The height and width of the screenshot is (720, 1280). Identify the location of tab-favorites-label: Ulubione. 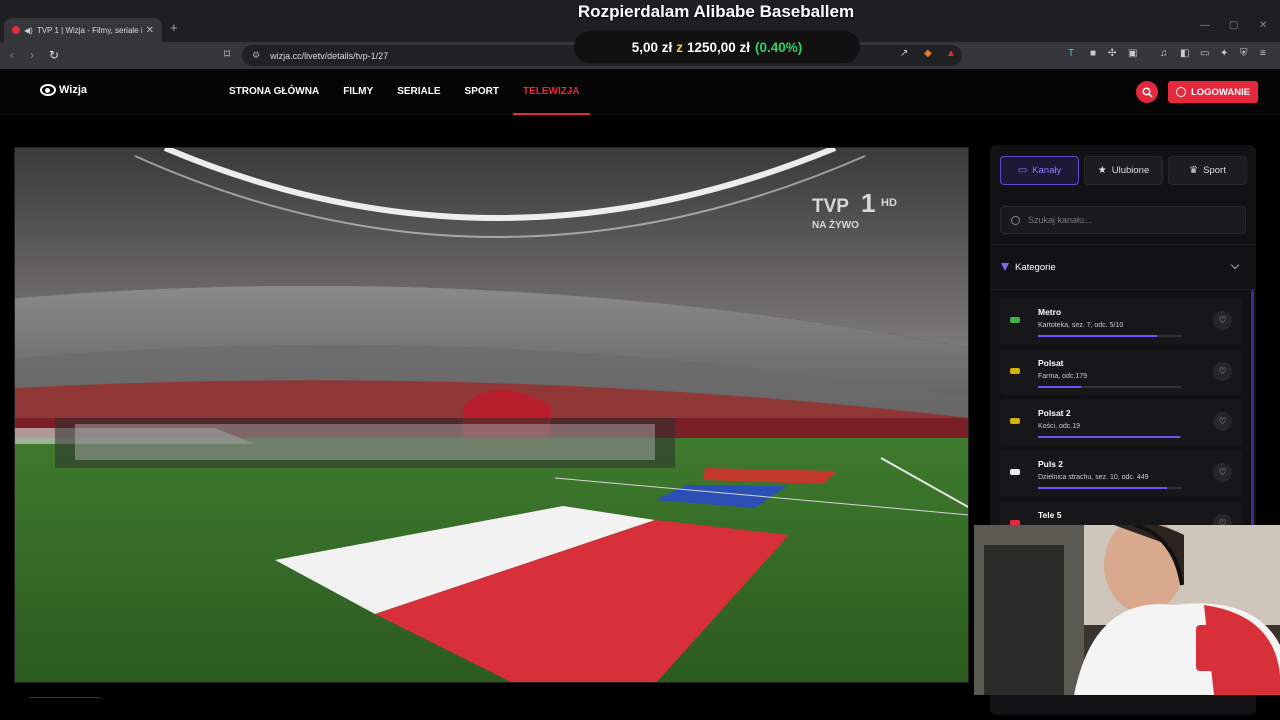
(1130, 170).